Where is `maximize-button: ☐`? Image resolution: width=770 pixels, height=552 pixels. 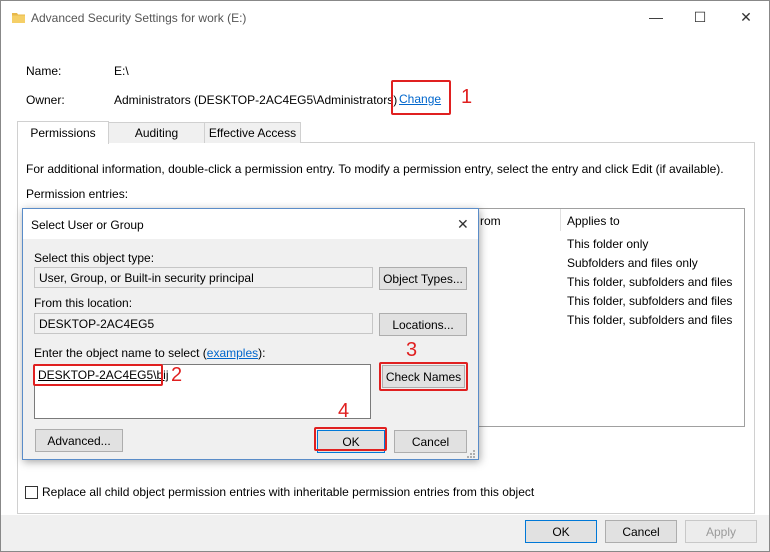
maximize-button: ☐ is located at coordinates (700, 17).